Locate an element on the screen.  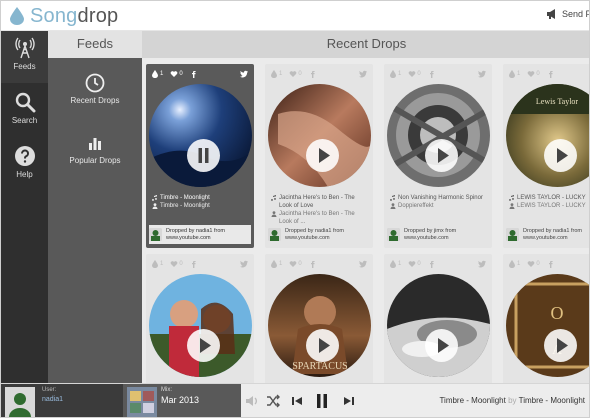
previous-track-icon is located at coordinates (297, 401).